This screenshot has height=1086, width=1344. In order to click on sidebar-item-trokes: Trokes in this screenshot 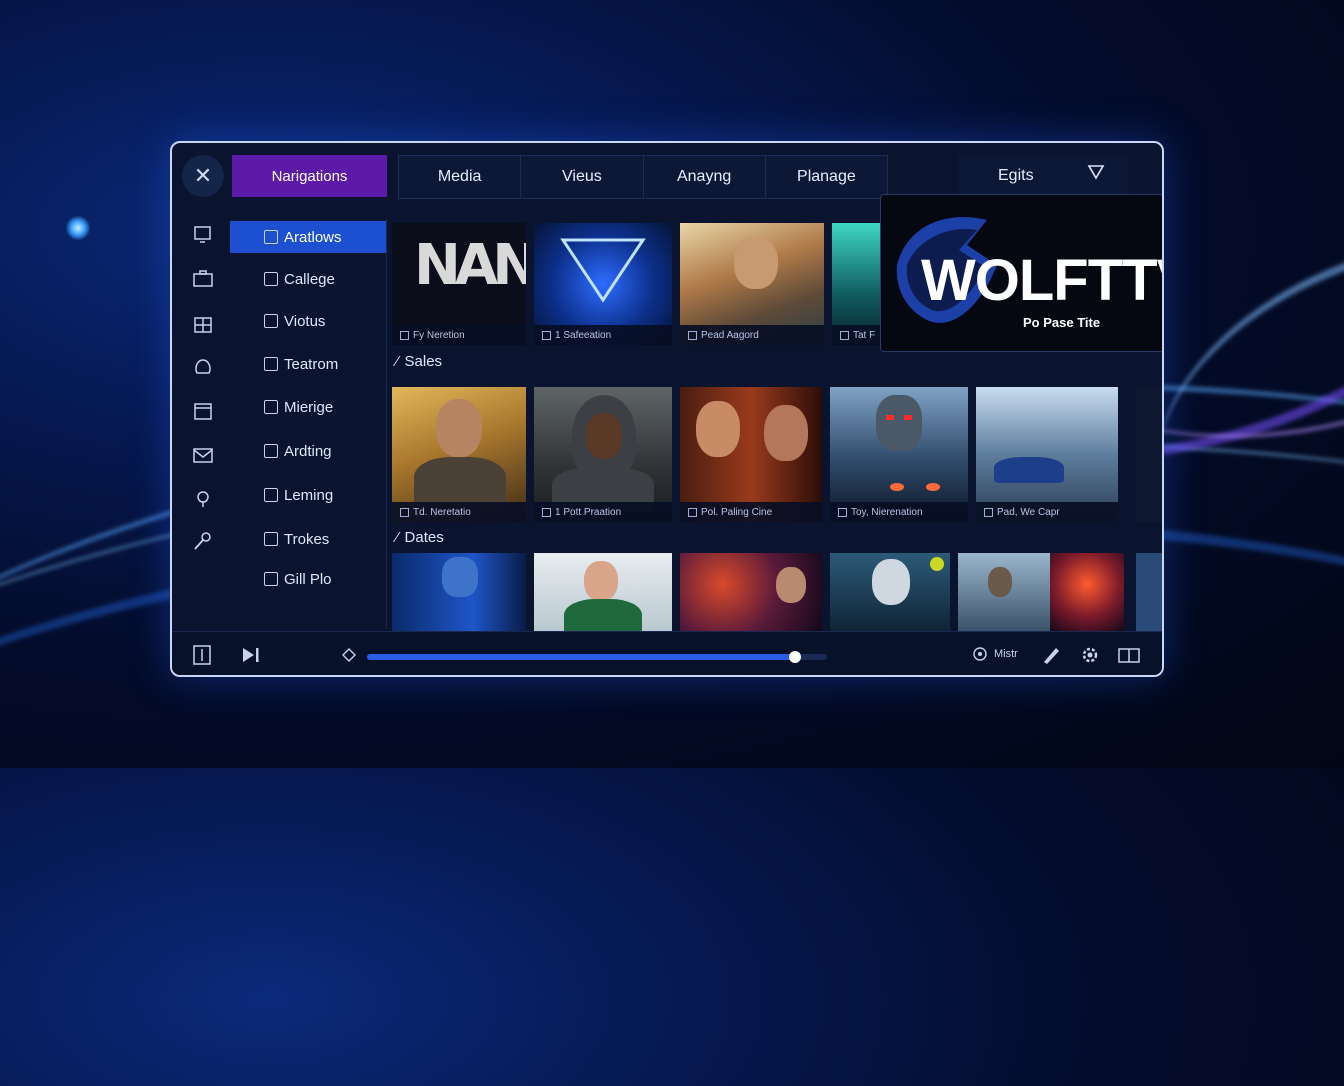, I will do `click(308, 539)`.